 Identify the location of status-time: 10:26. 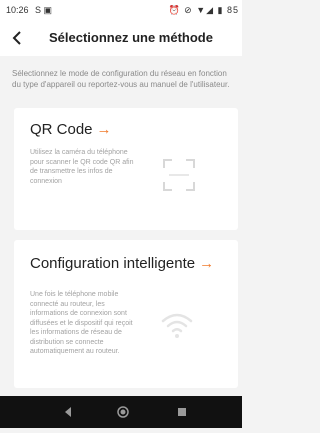
(17, 10).